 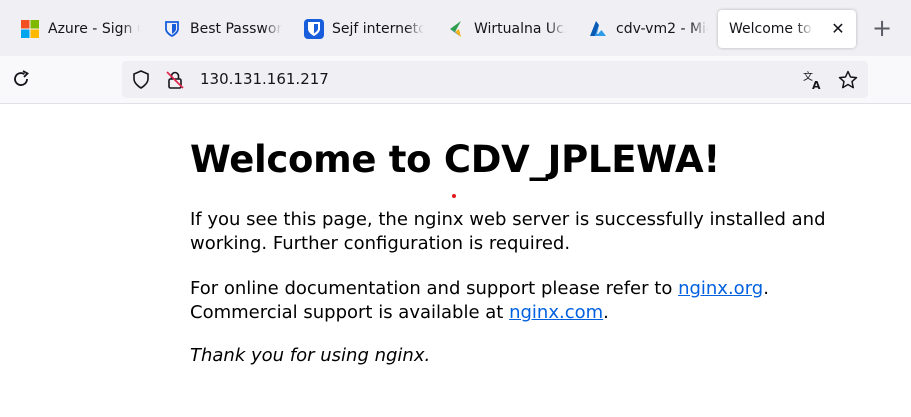 I want to click on nginx-org-link: nginx.org, so click(x=720, y=288).